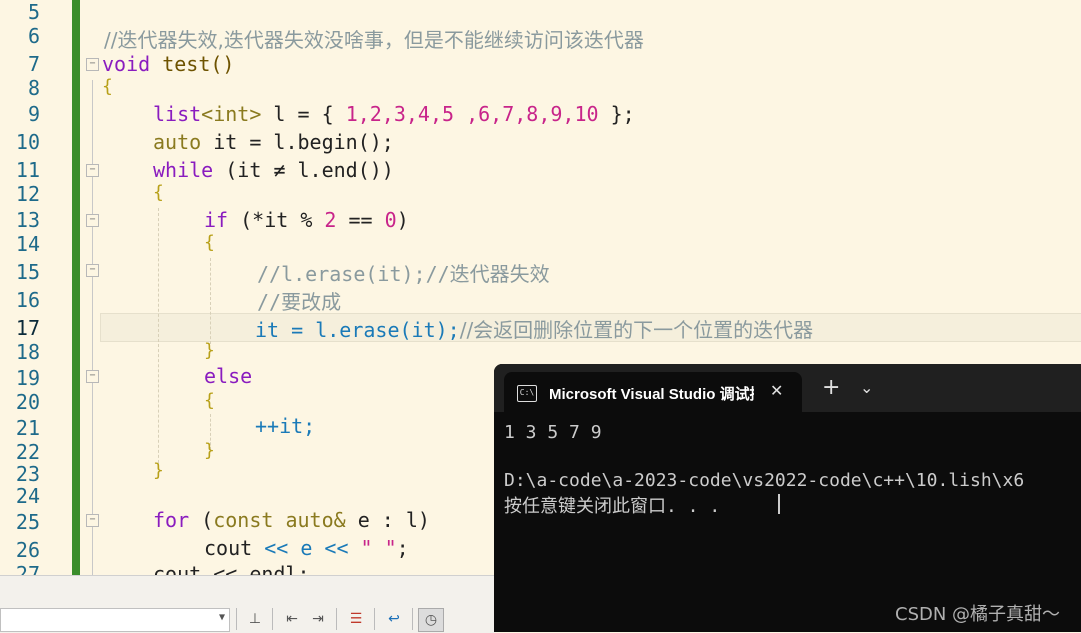 The height and width of the screenshot is (633, 1081). Describe the element at coordinates (779, 504) in the screenshot. I see `text-cursor` at that location.